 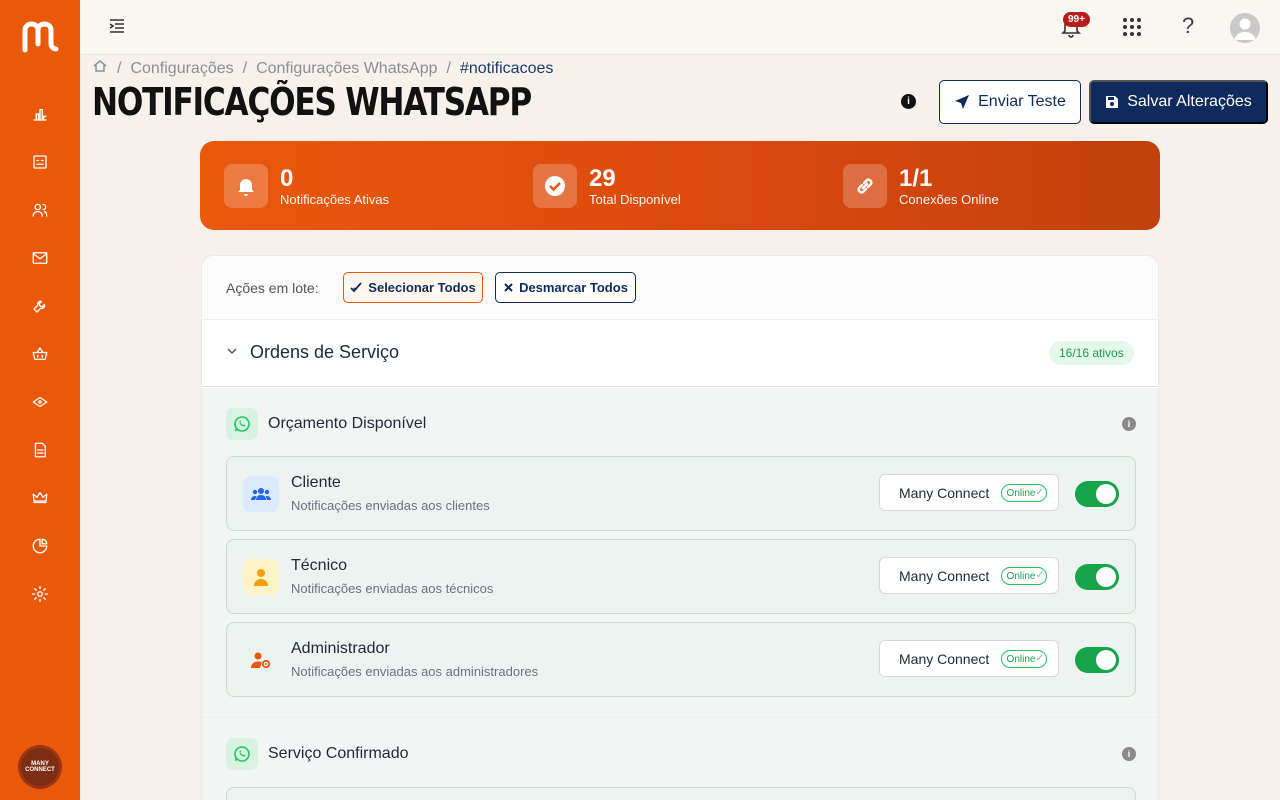 What do you see at coordinates (40, 306) in the screenshot?
I see `wrench-icon` at bounding box center [40, 306].